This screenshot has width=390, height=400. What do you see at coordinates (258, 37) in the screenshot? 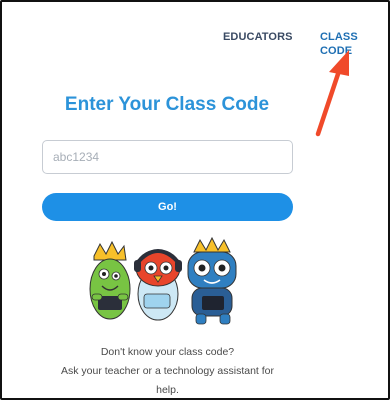
I see `nav-educators-link: EDUCATORS` at bounding box center [258, 37].